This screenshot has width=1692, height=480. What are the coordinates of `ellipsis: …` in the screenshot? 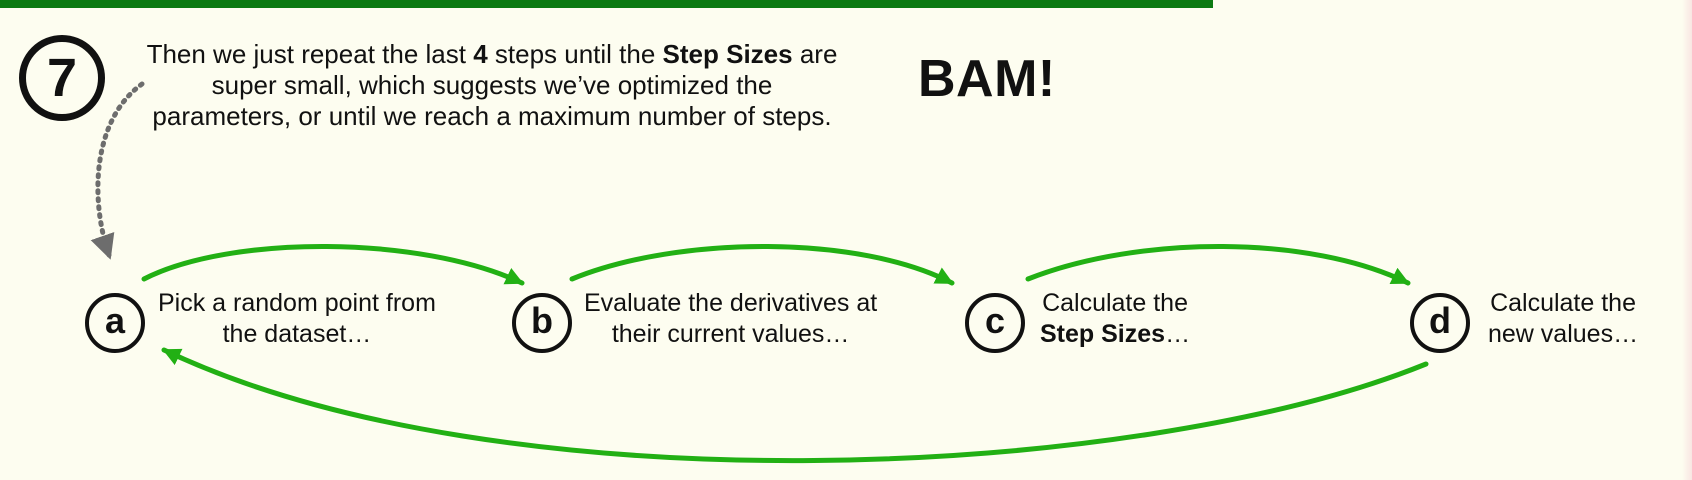 It's located at (1178, 334).